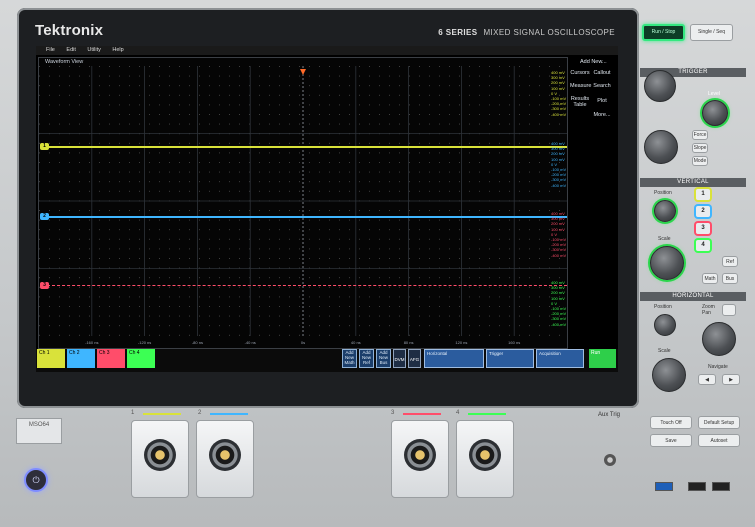 This screenshot has height=527, width=755. Describe the element at coordinates (399, 358) in the screenshot. I see `dvm-button: DVM` at that location.